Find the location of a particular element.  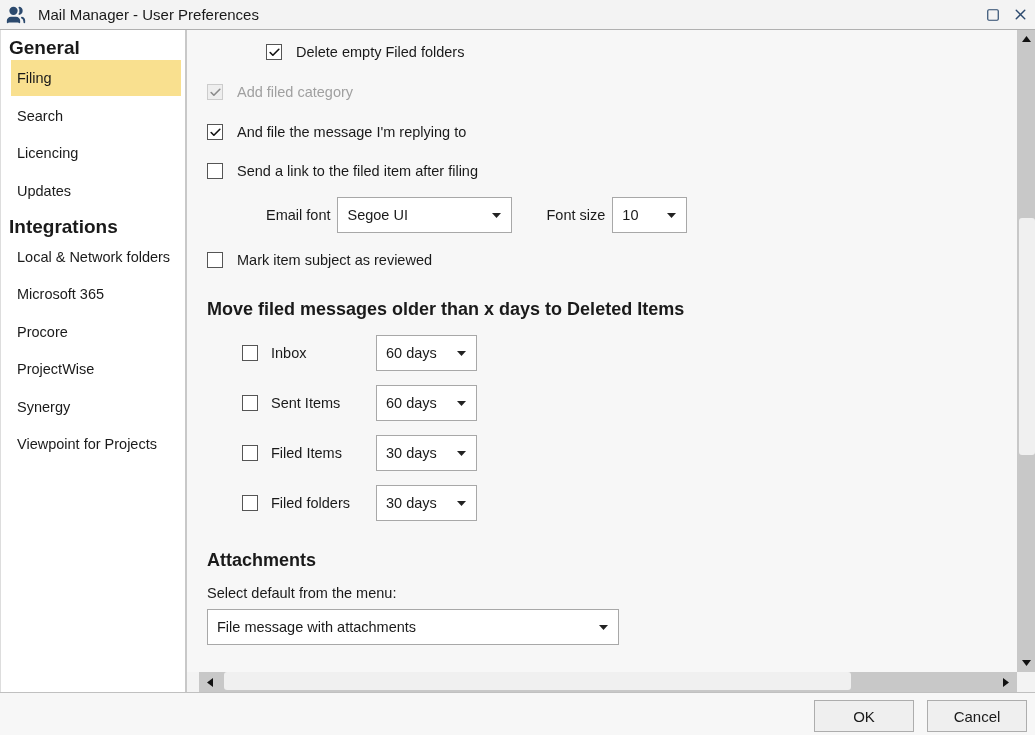

people-icon is located at coordinates (16, 14).